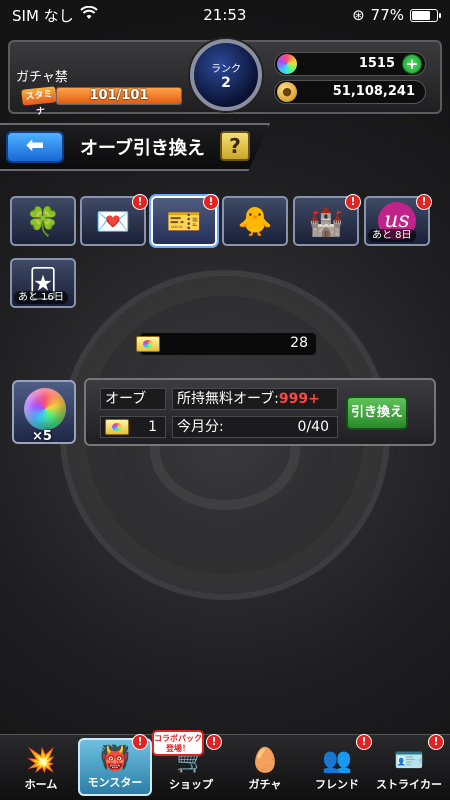  I want to click on castle-icon: 🏰, so click(326, 221).